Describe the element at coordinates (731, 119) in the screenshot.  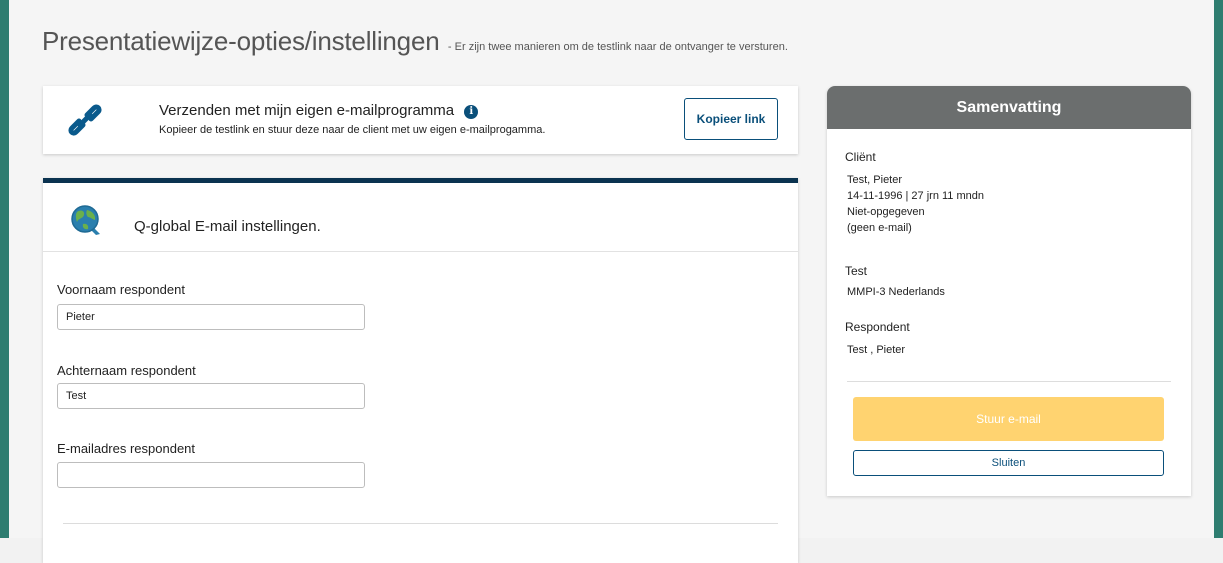
I see `copy-link-button: Kopieer link` at that location.